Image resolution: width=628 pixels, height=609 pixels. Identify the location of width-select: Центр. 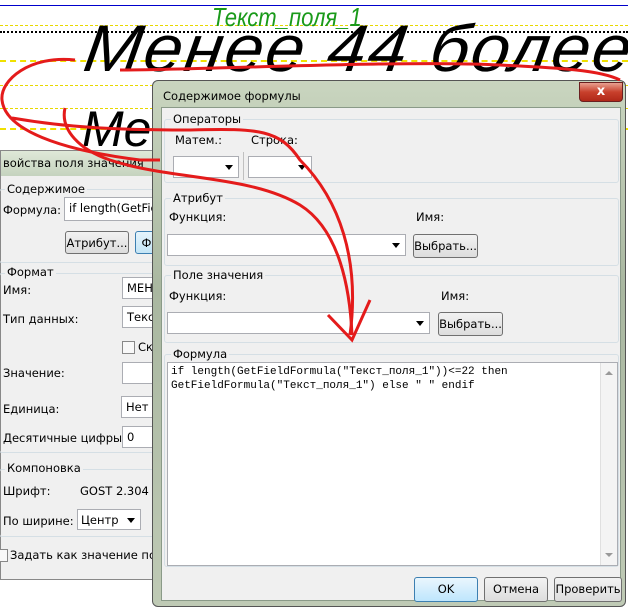
(109, 519).